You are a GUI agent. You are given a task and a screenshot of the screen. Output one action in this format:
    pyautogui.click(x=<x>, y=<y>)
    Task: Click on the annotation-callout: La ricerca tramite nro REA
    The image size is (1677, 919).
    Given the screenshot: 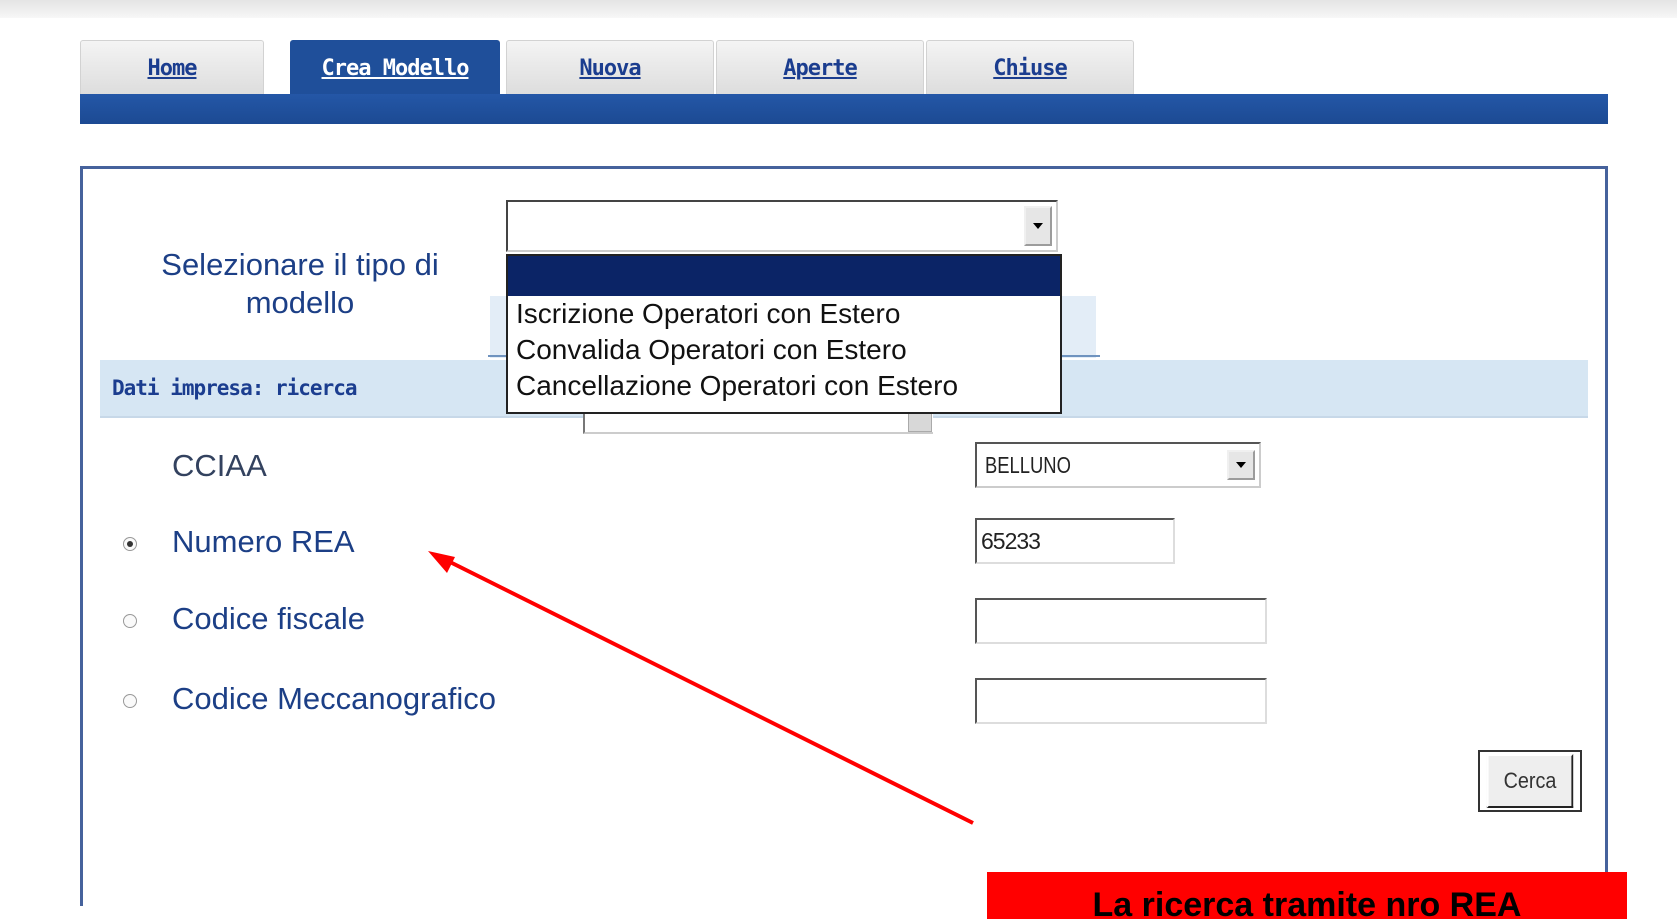 What is the action you would take?
    pyautogui.click(x=1307, y=895)
    